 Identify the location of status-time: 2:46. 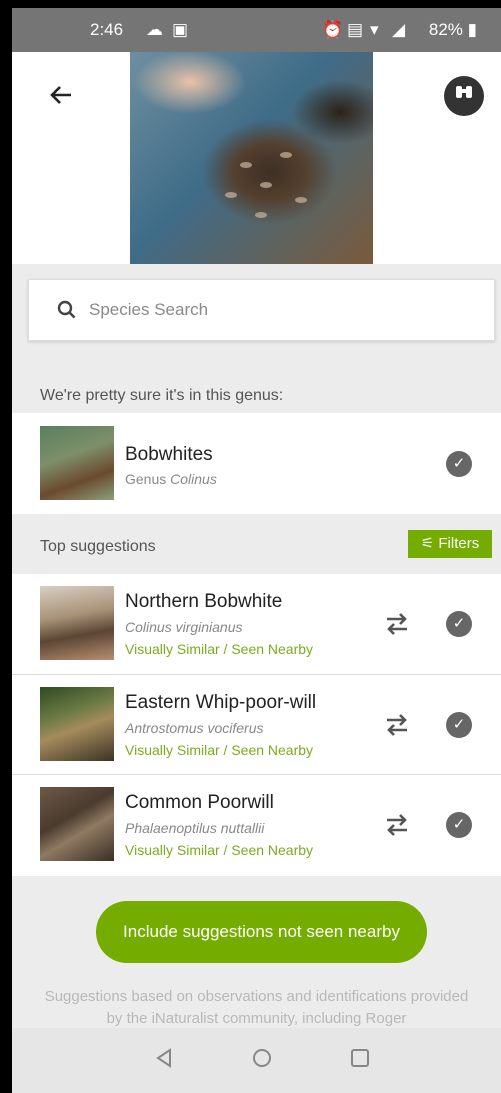
(107, 29).